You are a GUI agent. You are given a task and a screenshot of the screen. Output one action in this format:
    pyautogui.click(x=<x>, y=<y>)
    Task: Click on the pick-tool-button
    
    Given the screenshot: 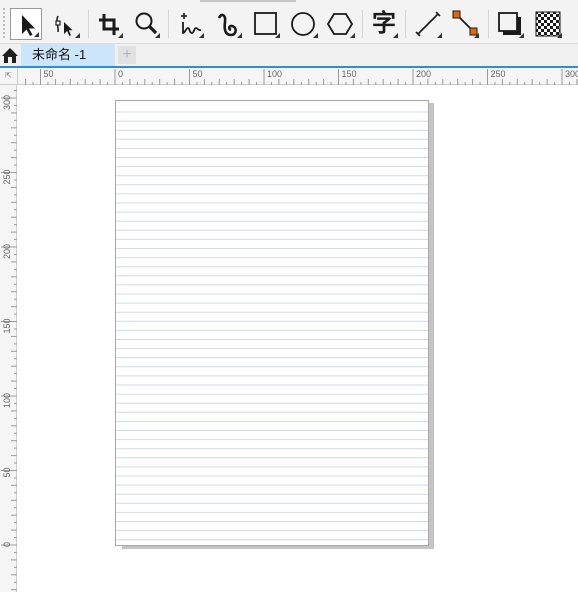 What is the action you would take?
    pyautogui.click(x=26, y=24)
    